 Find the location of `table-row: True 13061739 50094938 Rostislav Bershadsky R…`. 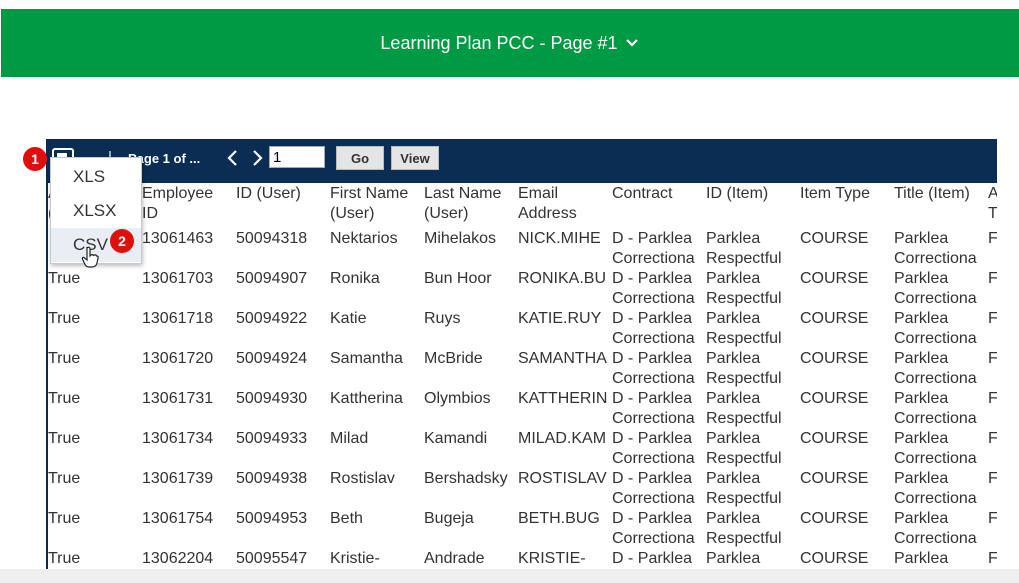

table-row: True 13061739 50094938 Rostislav Bershadsky R… is located at coordinates (522, 489).